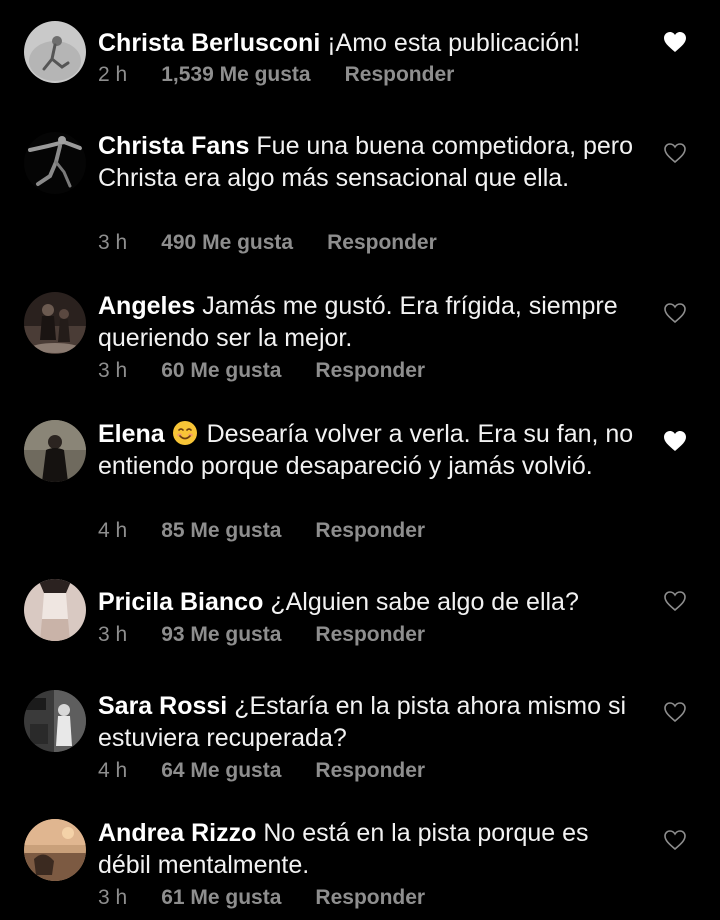 The image size is (720, 920). I want to click on comment-username: Christa Berlusconi, so click(209, 43).